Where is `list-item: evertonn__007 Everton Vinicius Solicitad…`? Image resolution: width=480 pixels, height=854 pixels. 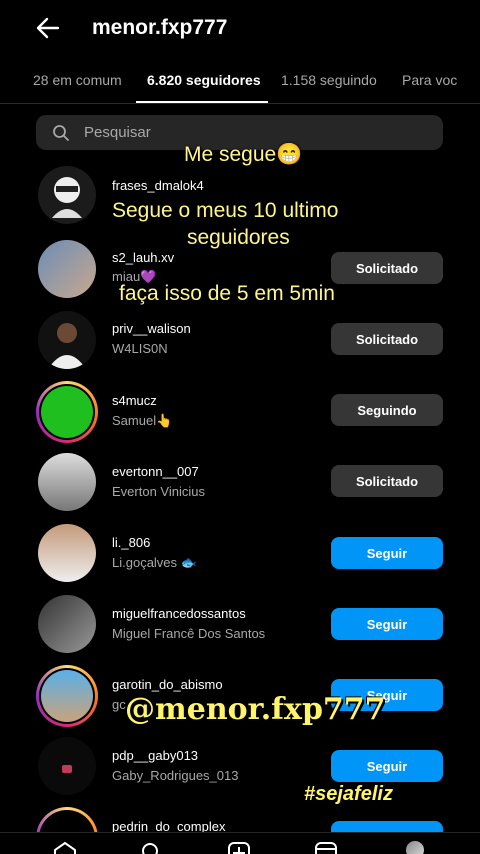 list-item: evertonn__007 Everton Vinicius Solicitad… is located at coordinates (240, 479).